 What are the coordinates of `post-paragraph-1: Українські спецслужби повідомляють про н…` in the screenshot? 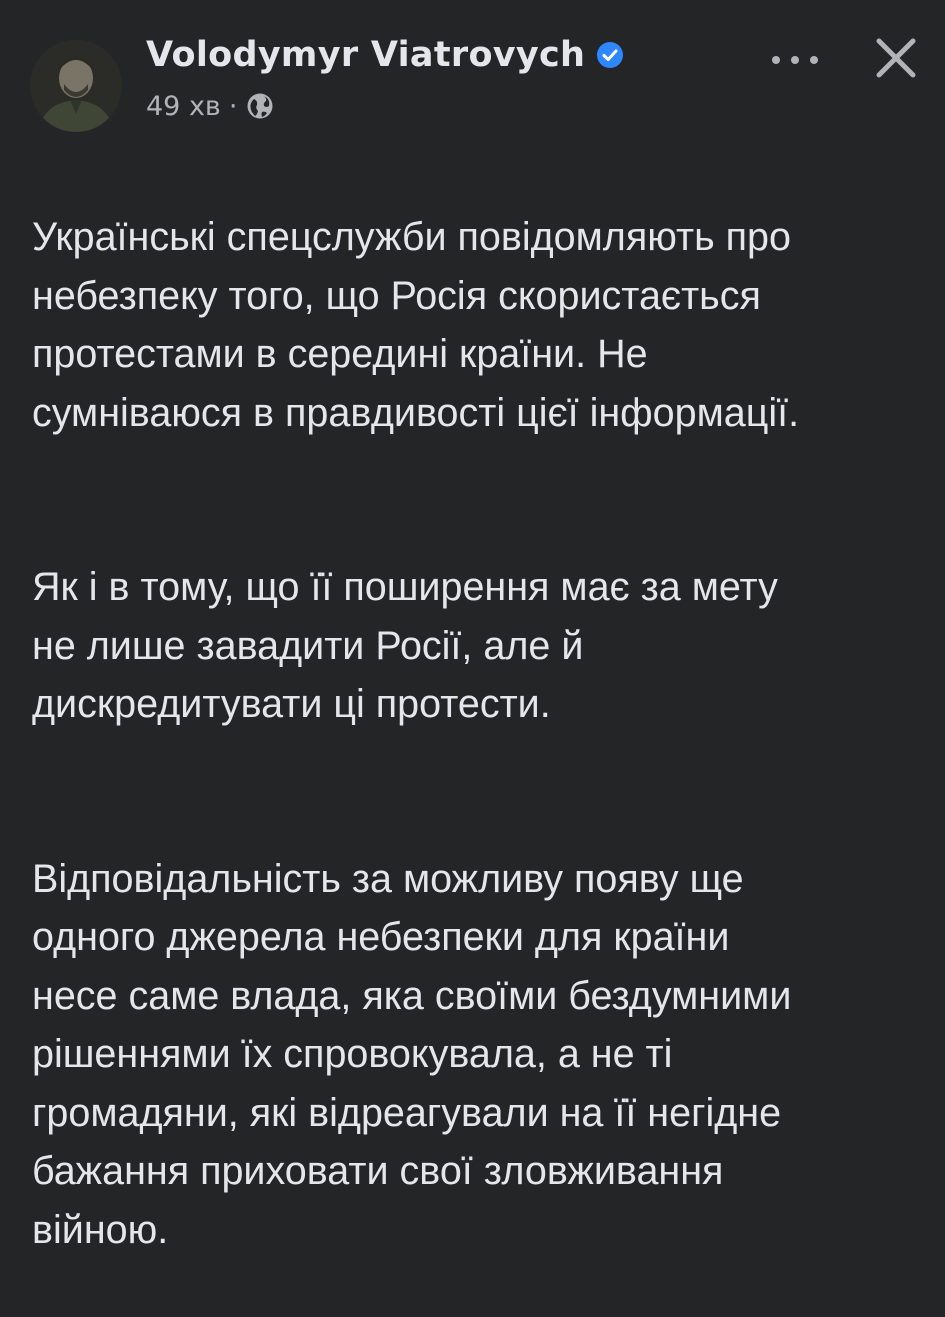 It's located at (416, 325).